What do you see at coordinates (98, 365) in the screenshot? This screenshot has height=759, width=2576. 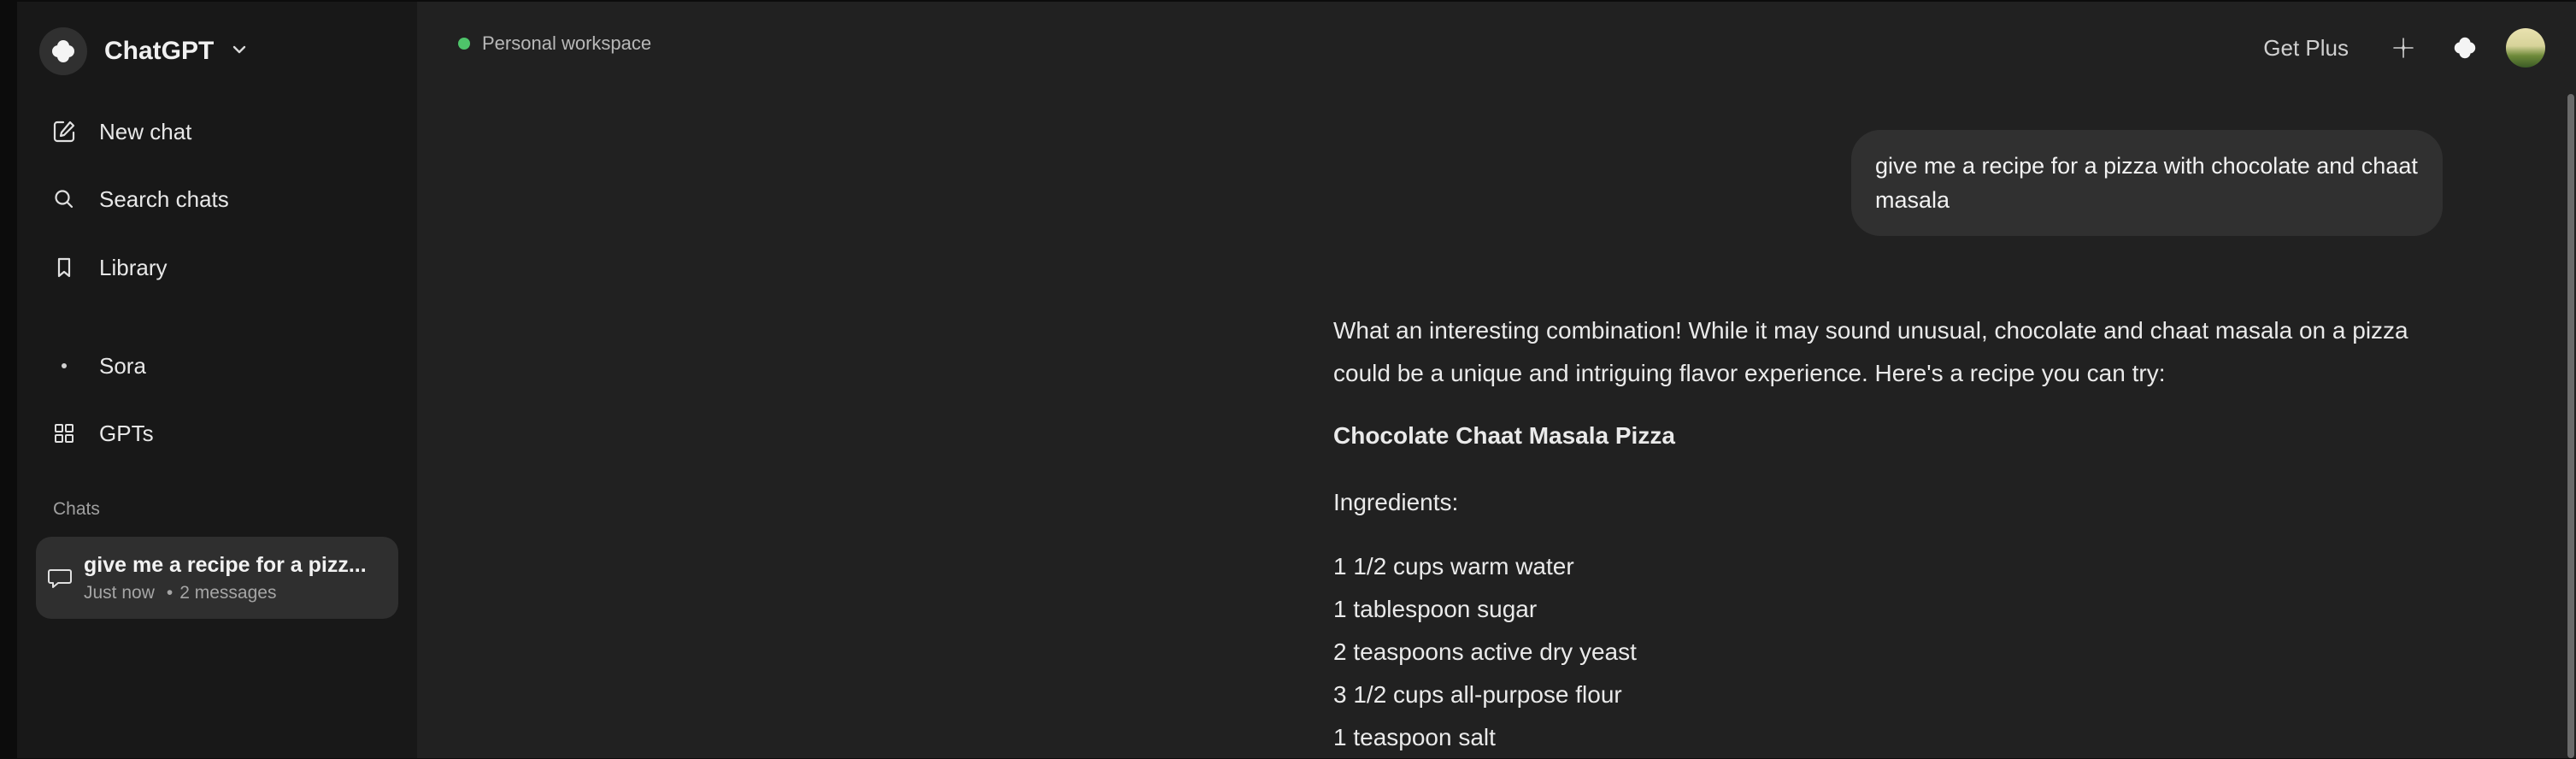 I see `sora-button: Sora` at bounding box center [98, 365].